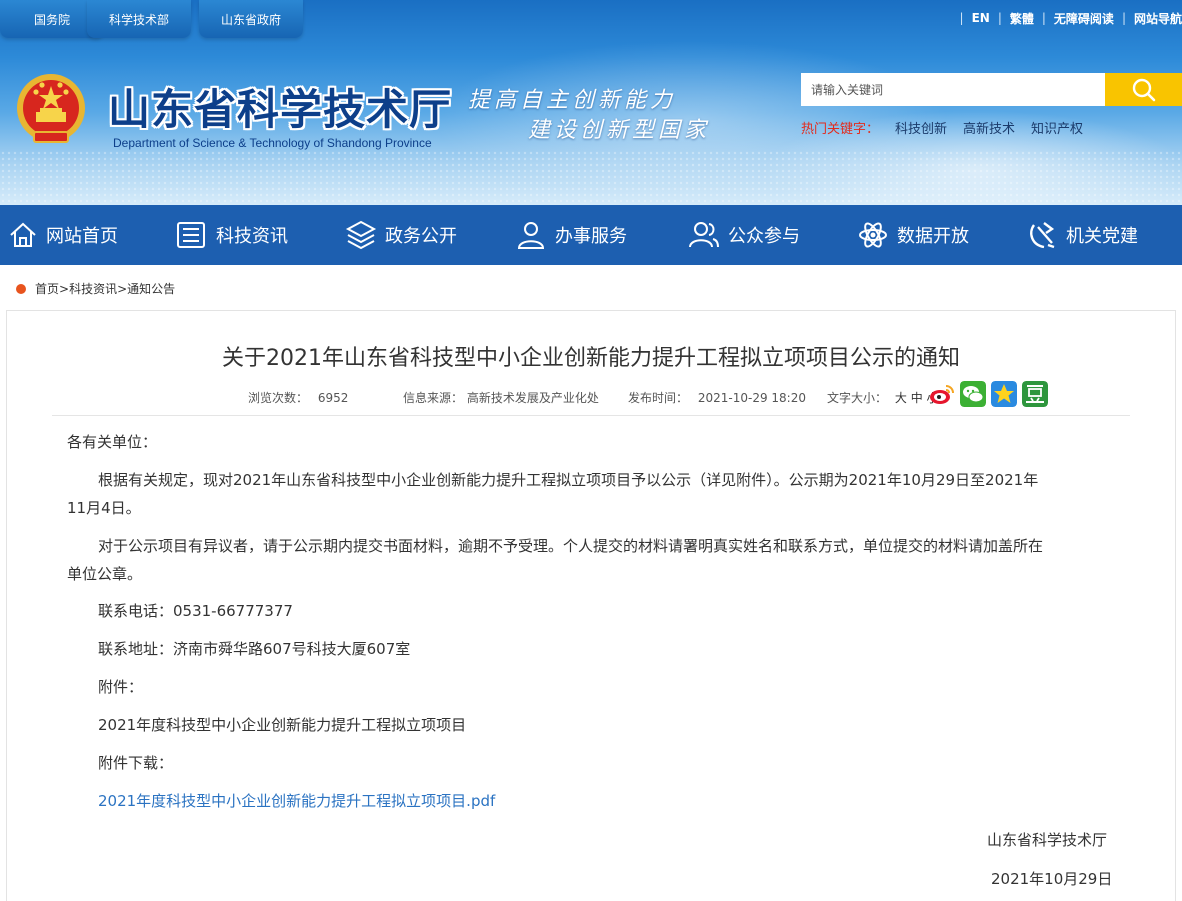  What do you see at coordinates (751, 398) in the screenshot?
I see `date-value: 2021-10-29 18:20` at bounding box center [751, 398].